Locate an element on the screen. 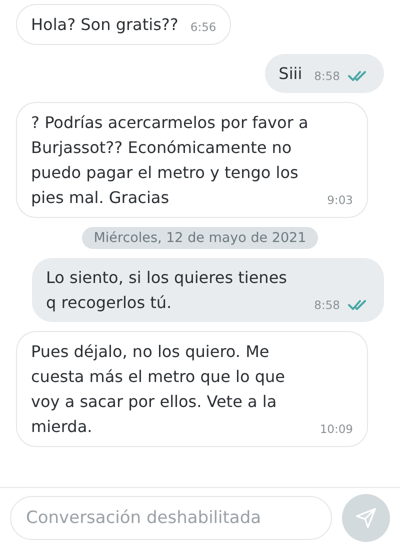 Image resolution: width=400 pixels, height=548 pixels. message-time: 6:56 is located at coordinates (203, 27).